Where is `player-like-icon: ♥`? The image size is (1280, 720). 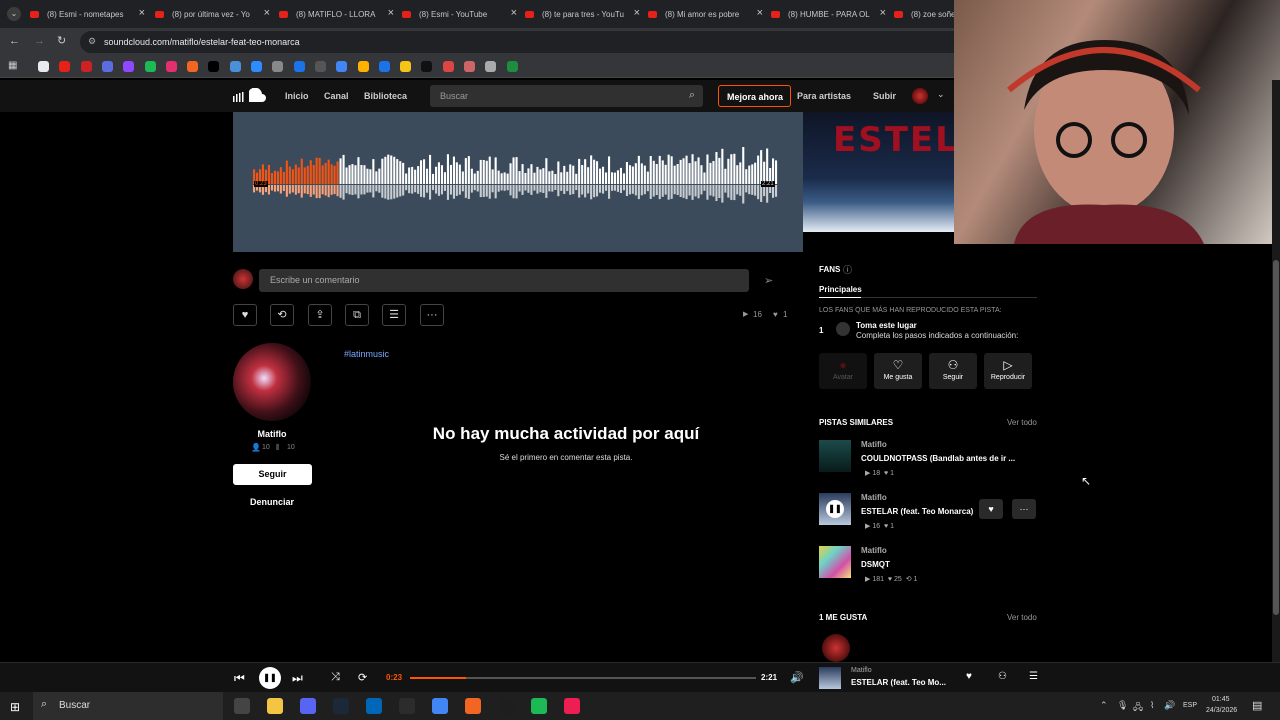
player-like-icon: ♥ is located at coordinates (969, 676).